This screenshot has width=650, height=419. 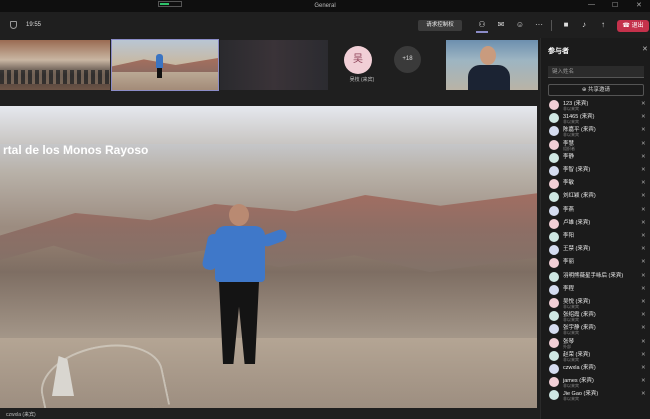 What do you see at coordinates (577, 249) in the screenshot?
I see `participant-name: 王禁 (来宾)` at bounding box center [577, 249].